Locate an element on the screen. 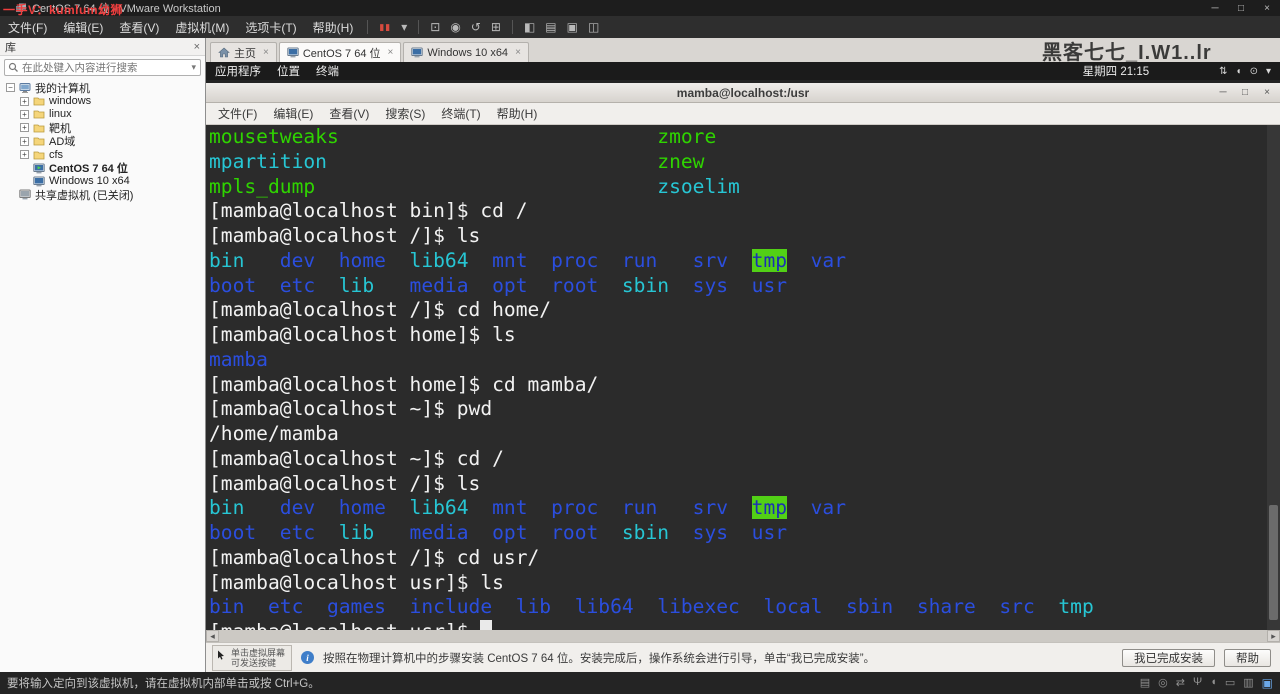 This screenshot has width=1280, height=694. terminal-scrollbar-thumb is located at coordinates (1273, 562).